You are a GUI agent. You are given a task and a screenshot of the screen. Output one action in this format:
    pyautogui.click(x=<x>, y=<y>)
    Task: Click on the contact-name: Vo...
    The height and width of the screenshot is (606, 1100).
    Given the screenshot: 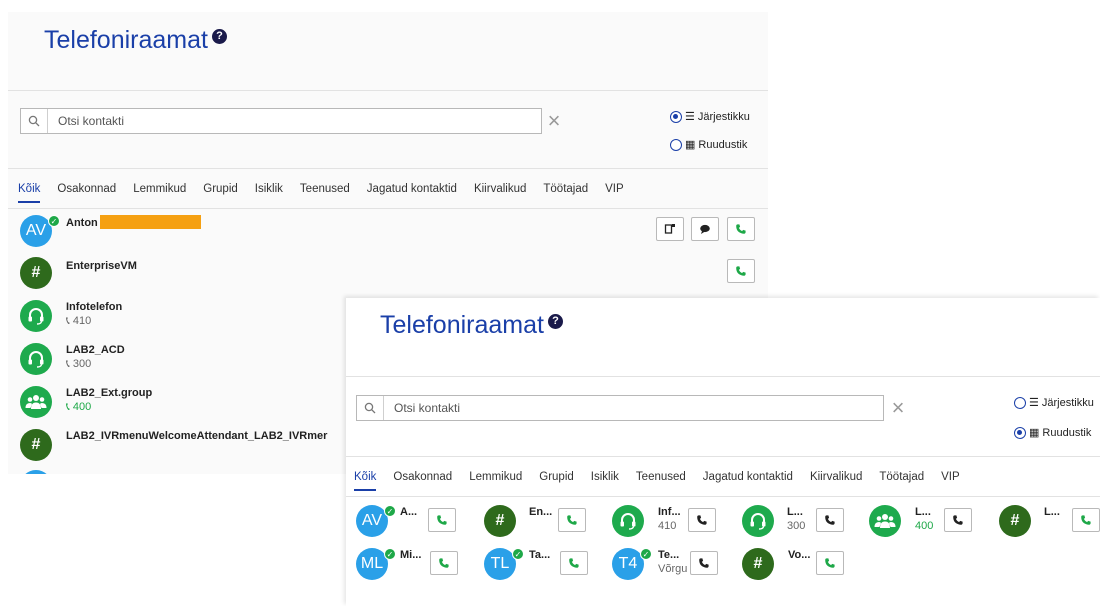 What is the action you would take?
    pyautogui.click(x=799, y=555)
    